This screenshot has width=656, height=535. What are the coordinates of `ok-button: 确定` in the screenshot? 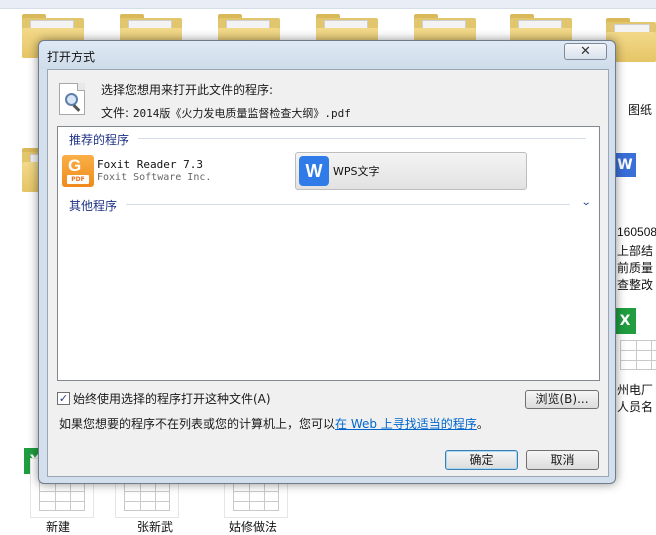 It's located at (481, 460).